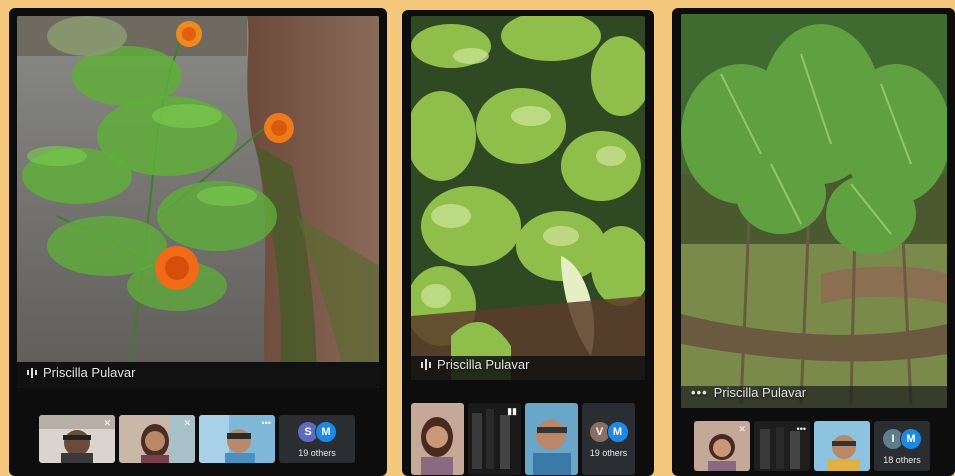 Image resolution: width=955 pixels, height=476 pixels. I want to click on participant-tile: ▮▮, so click(494, 439).